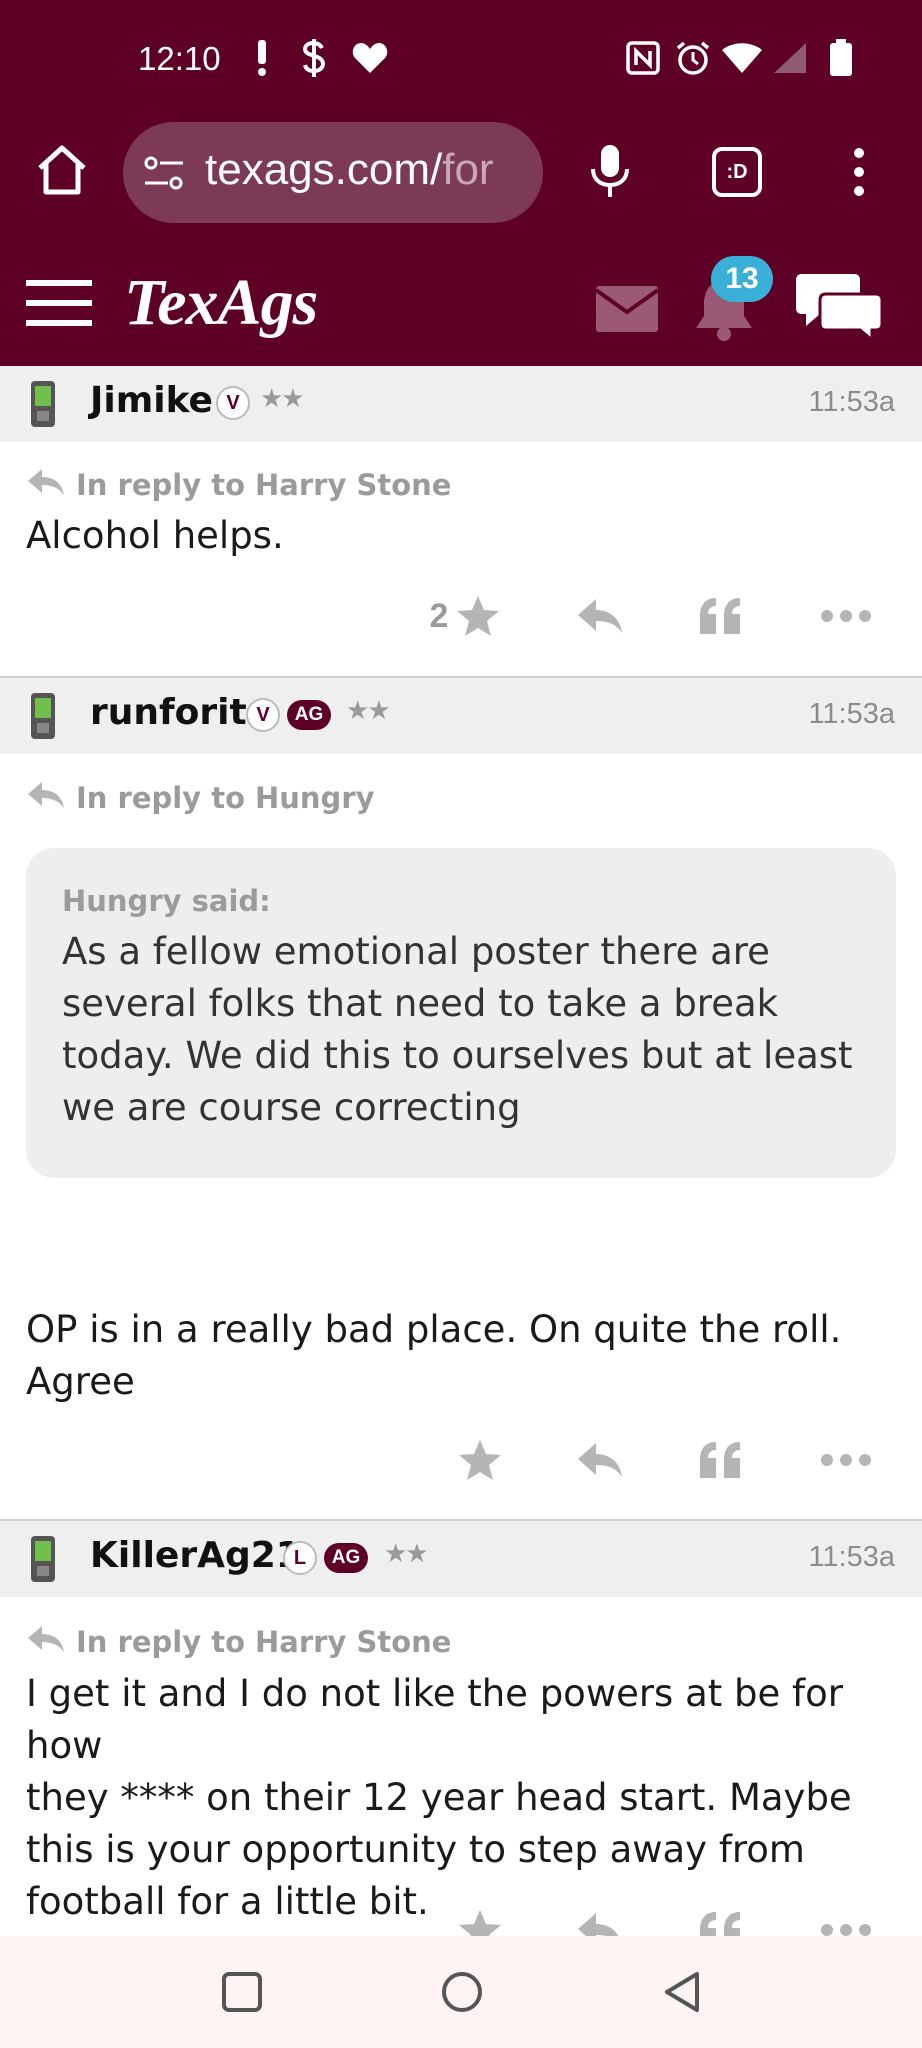  Describe the element at coordinates (742, 279) in the screenshot. I see `notification-count-badge: 13` at that location.